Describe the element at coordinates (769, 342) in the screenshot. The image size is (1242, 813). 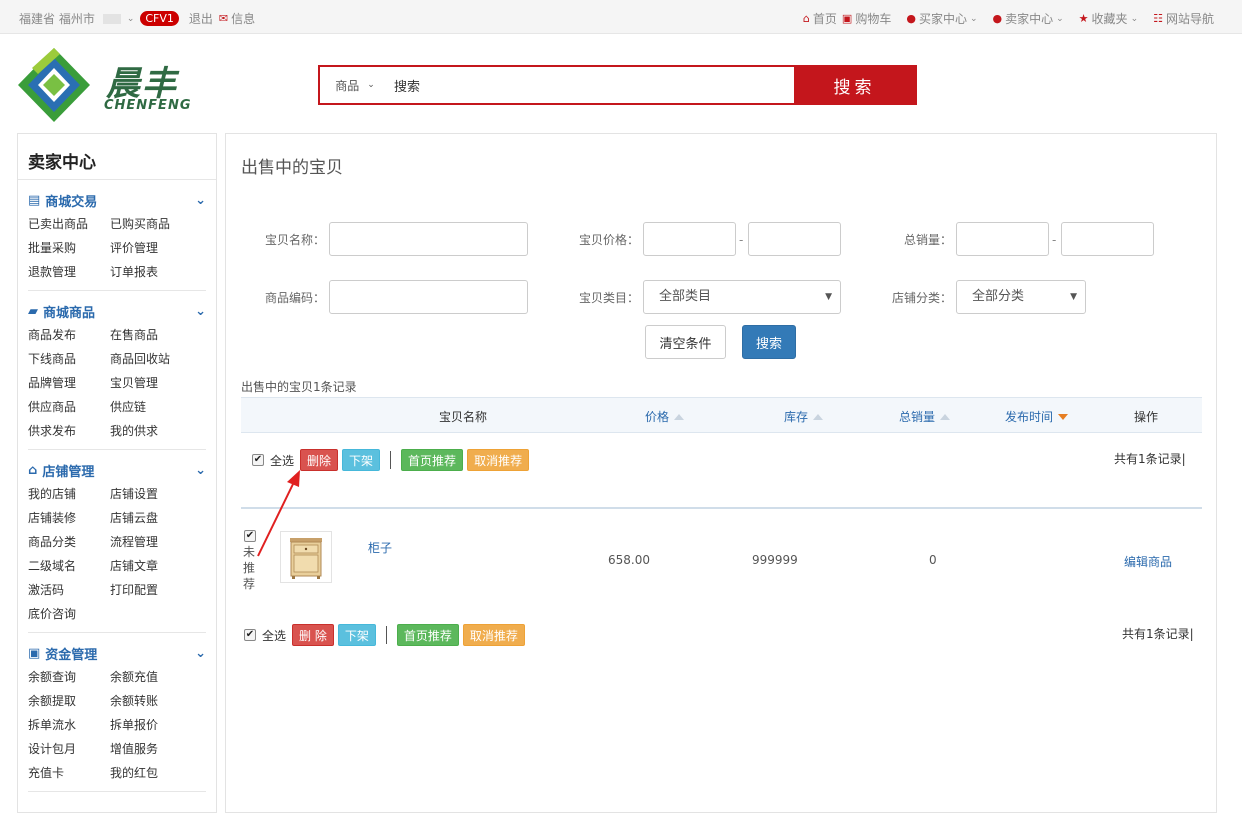
I see `filter-search-button: 搜索` at that location.